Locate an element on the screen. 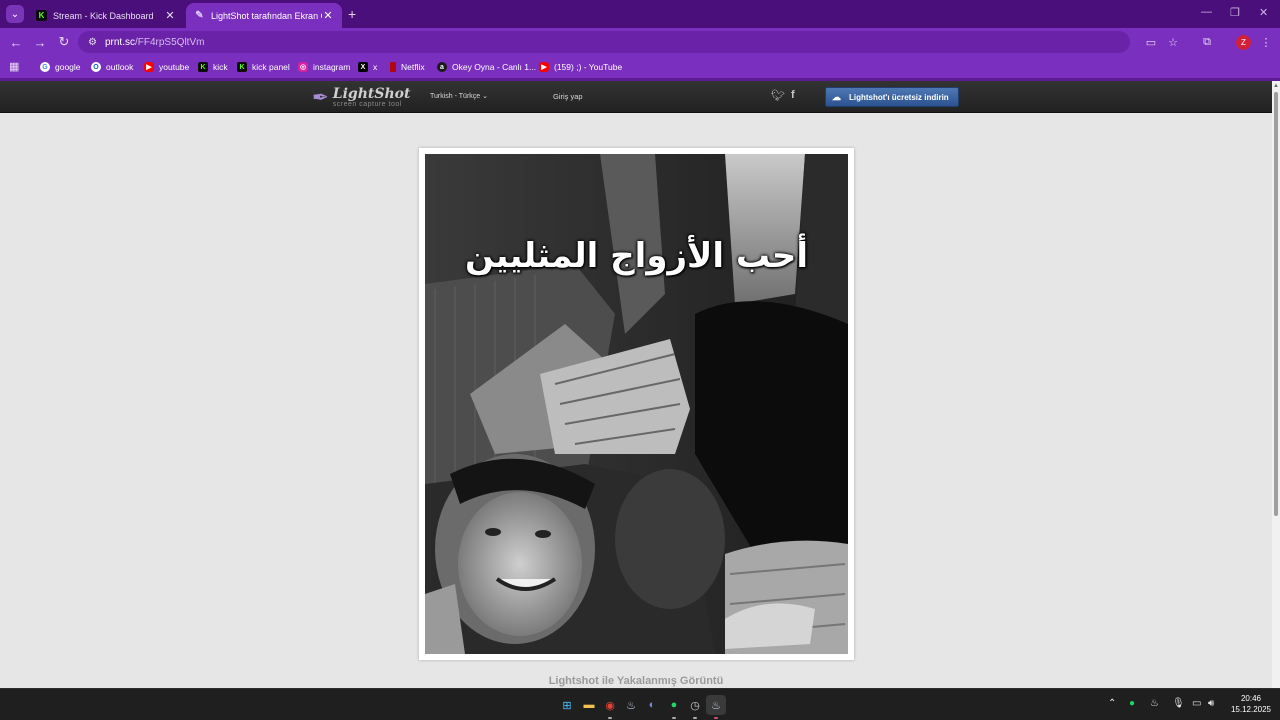 The image size is (1280, 720). bookmark-label: kick panel is located at coordinates (271, 67).